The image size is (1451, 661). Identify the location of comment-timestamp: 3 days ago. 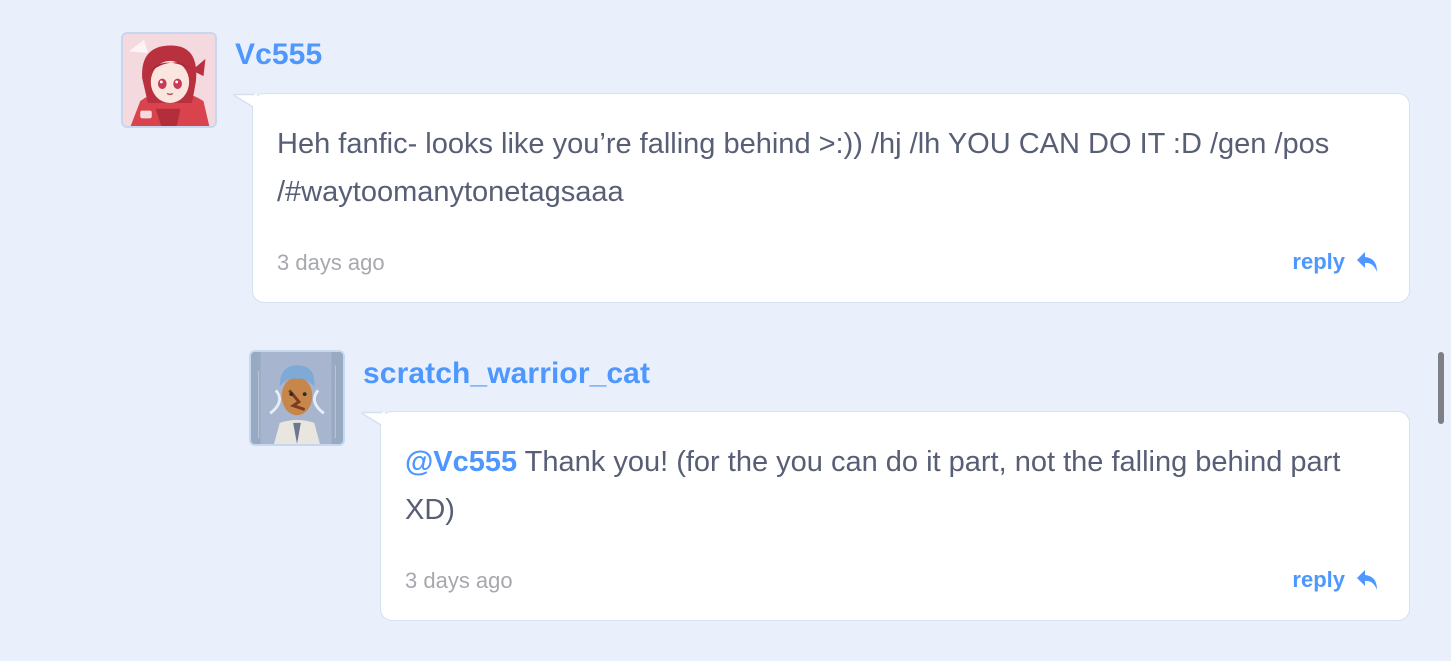
(459, 580).